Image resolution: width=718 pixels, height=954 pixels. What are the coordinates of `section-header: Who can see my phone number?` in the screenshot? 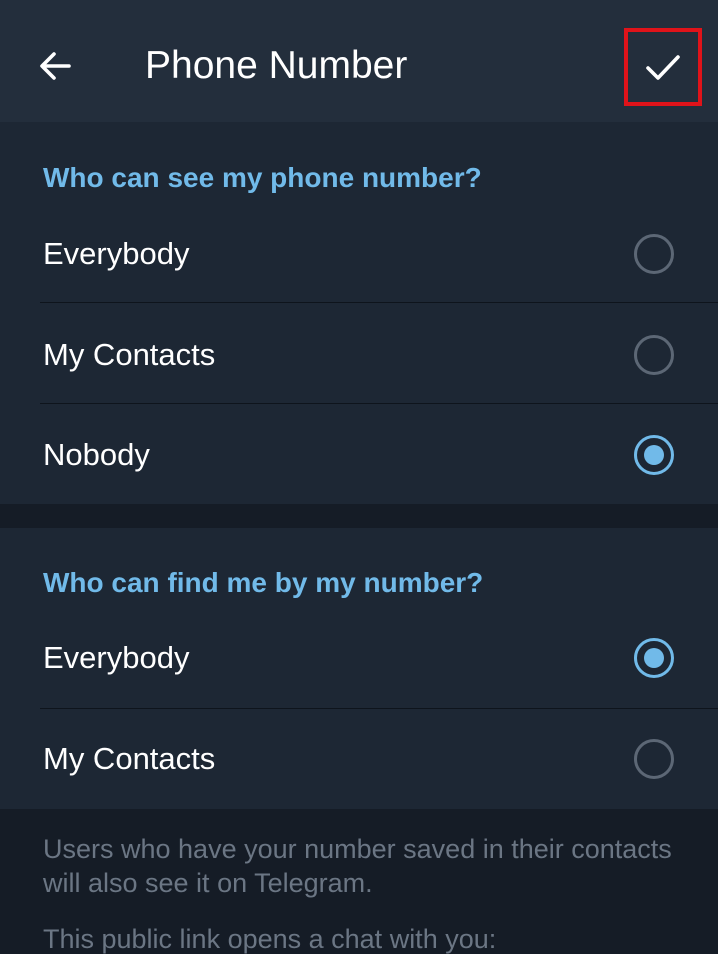 It's located at (262, 177).